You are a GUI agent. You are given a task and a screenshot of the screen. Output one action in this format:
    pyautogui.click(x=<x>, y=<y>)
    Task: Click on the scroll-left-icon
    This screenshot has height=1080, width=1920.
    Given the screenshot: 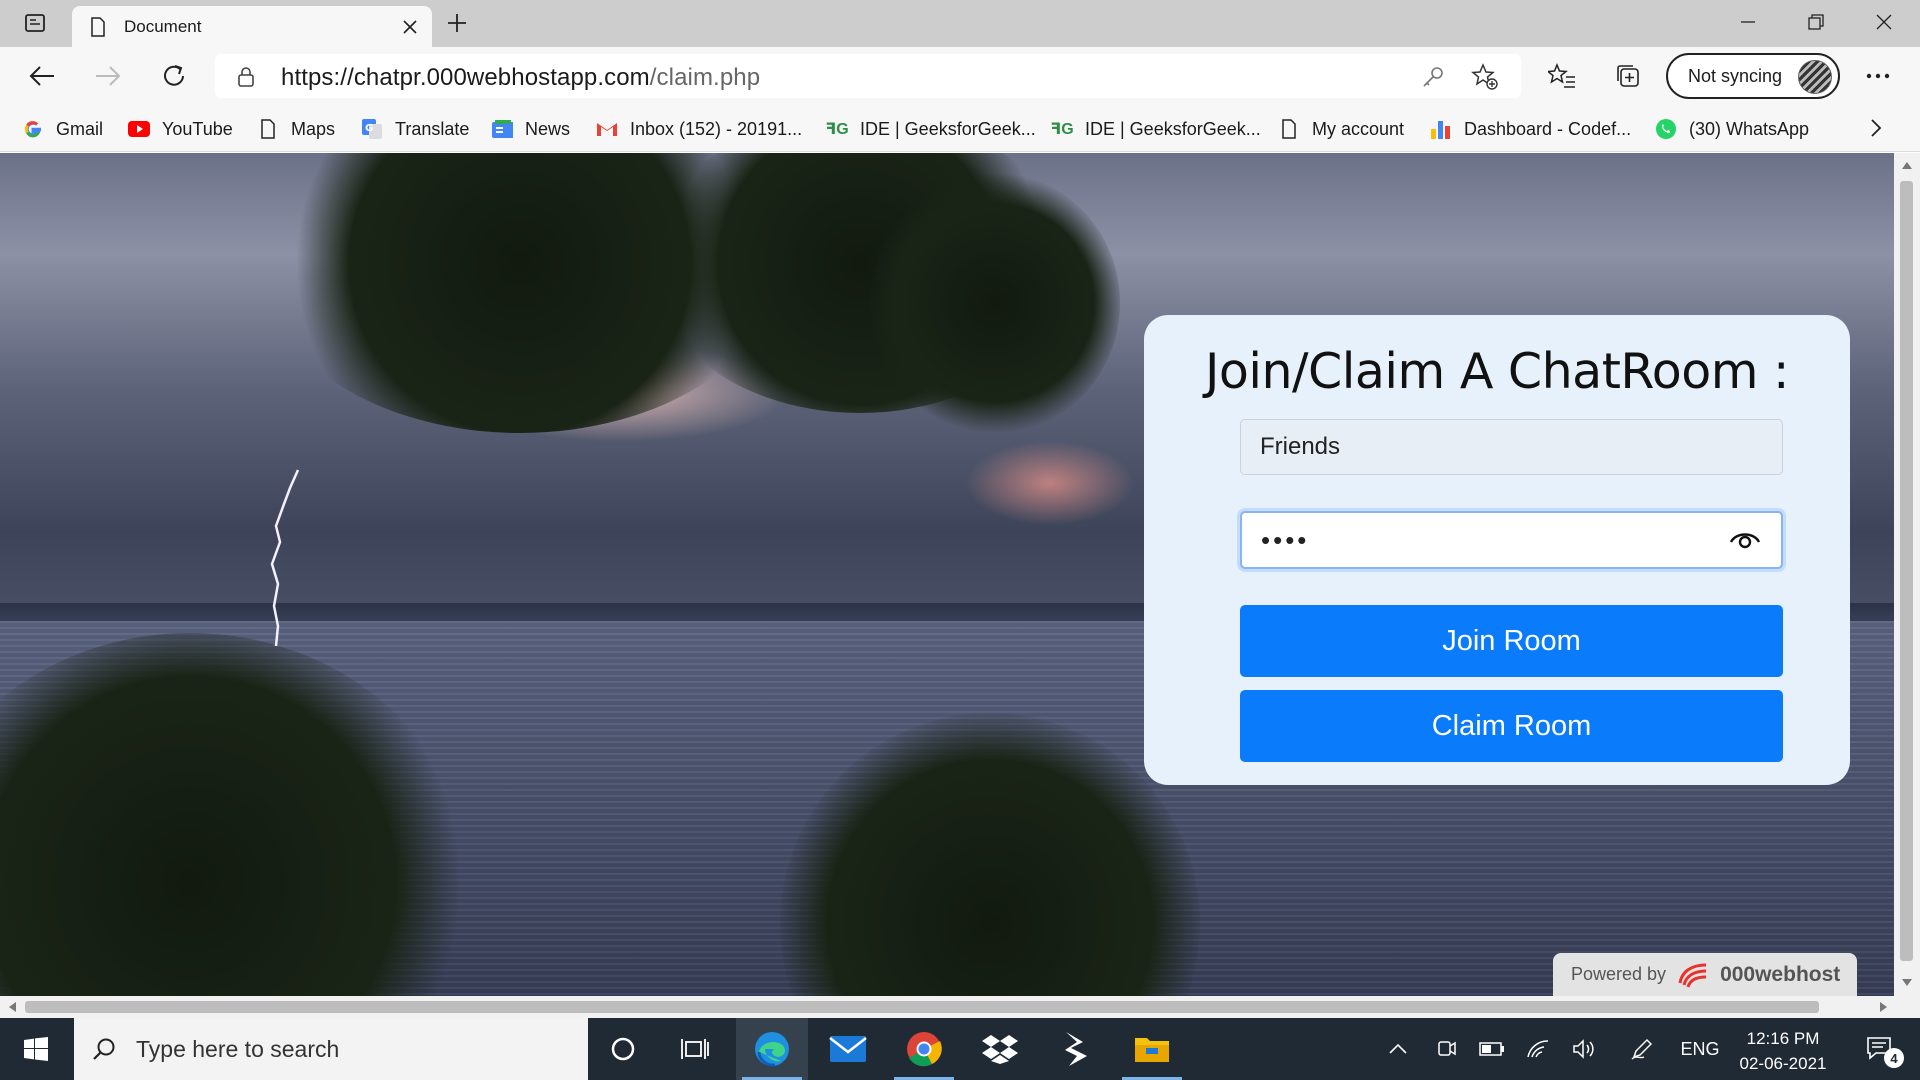 What is the action you would take?
    pyautogui.click(x=12, y=1007)
    